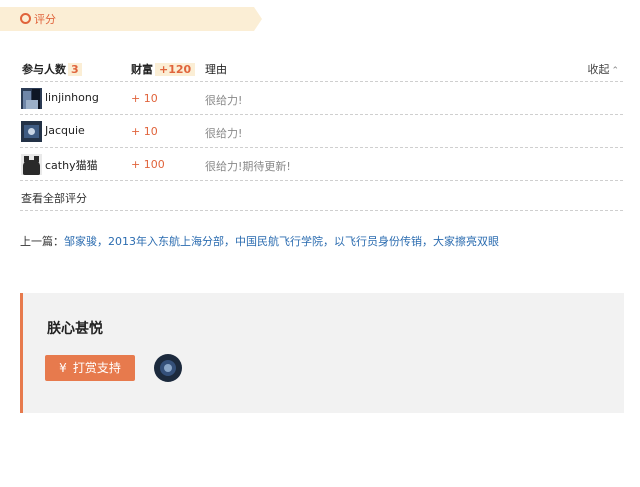  What do you see at coordinates (321, 196) in the screenshot?
I see `view-all-ratings: 查看全部评分` at bounding box center [321, 196].